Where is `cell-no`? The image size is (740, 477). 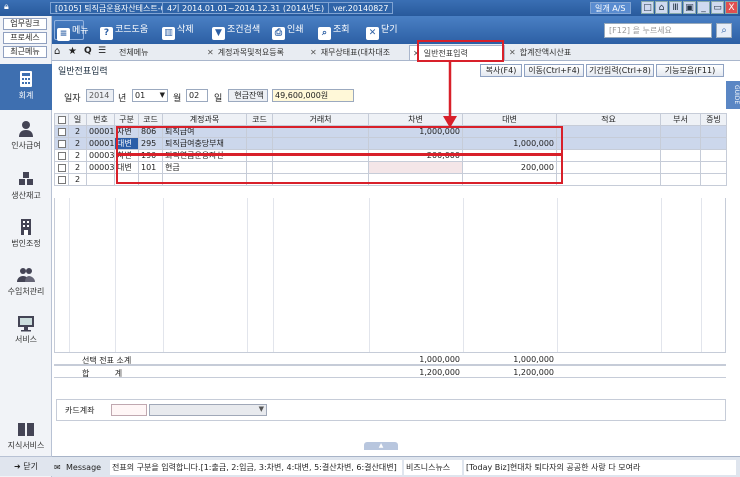 cell-no is located at coordinates (100, 179).